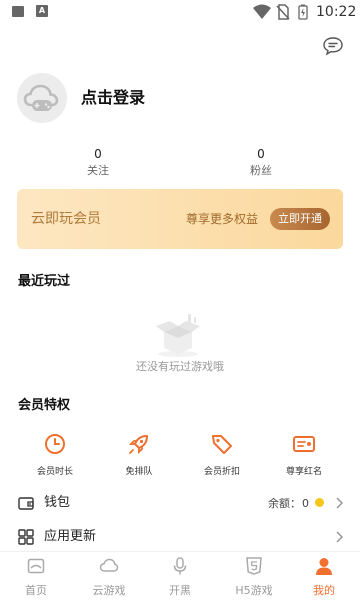 This screenshot has width=360, height=600. Describe the element at coordinates (66, 219) in the screenshot. I see `vip-title: 云即玩会员` at that location.